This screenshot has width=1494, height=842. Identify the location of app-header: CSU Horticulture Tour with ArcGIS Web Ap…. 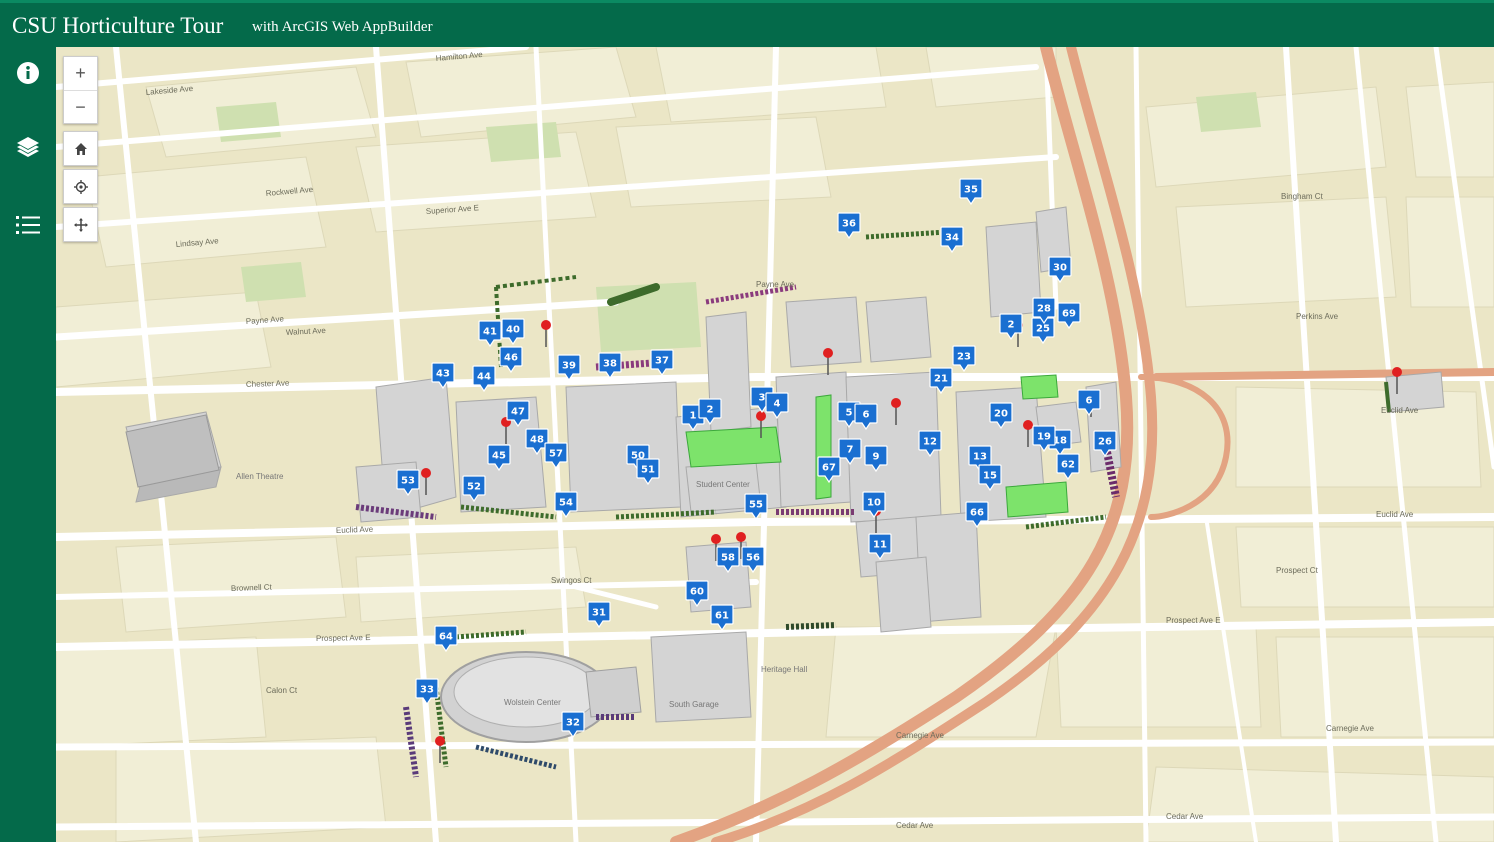
(747, 23).